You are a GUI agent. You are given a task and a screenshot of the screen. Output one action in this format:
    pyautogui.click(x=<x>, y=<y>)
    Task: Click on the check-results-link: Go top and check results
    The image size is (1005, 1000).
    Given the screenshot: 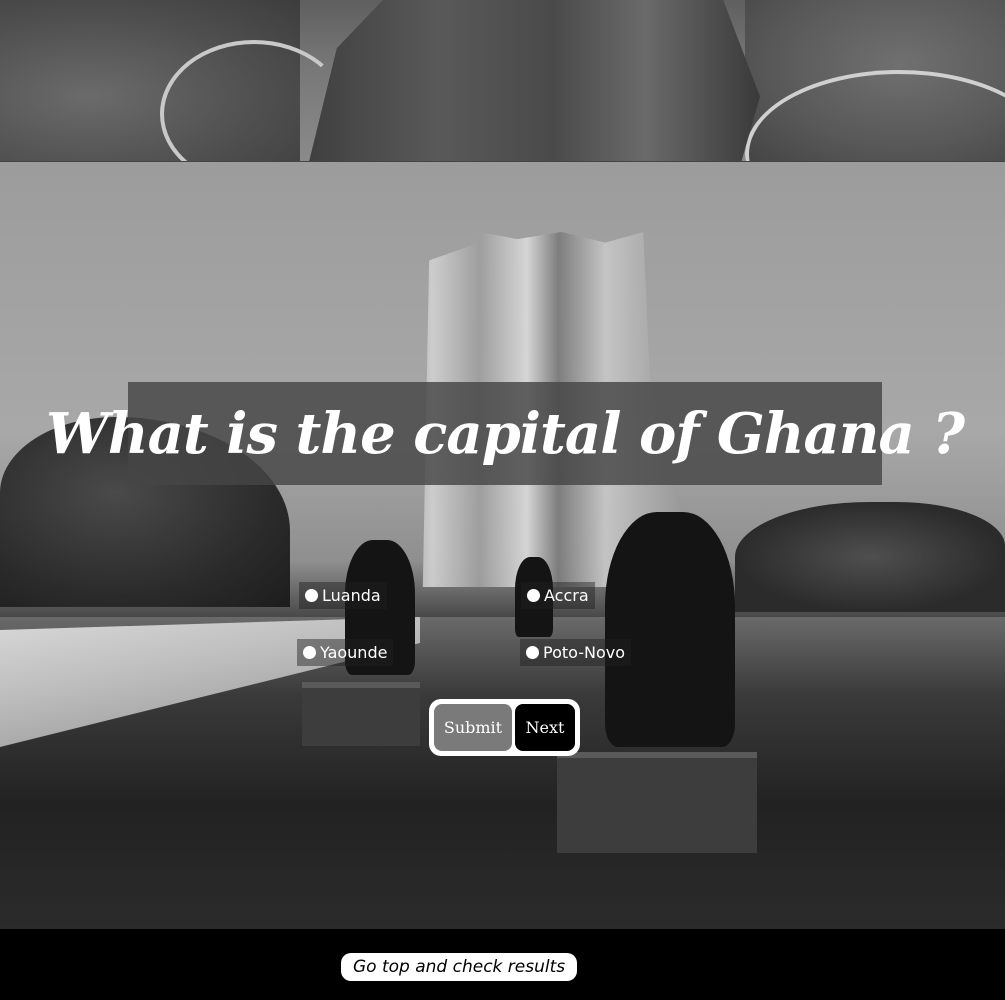 What is the action you would take?
    pyautogui.click(x=459, y=967)
    